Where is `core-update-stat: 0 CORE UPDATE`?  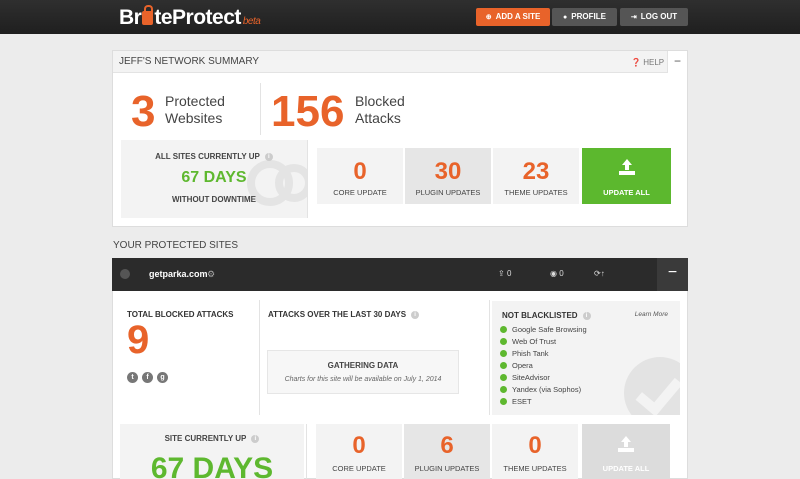
core-update-stat: 0 CORE UPDATE is located at coordinates (360, 176).